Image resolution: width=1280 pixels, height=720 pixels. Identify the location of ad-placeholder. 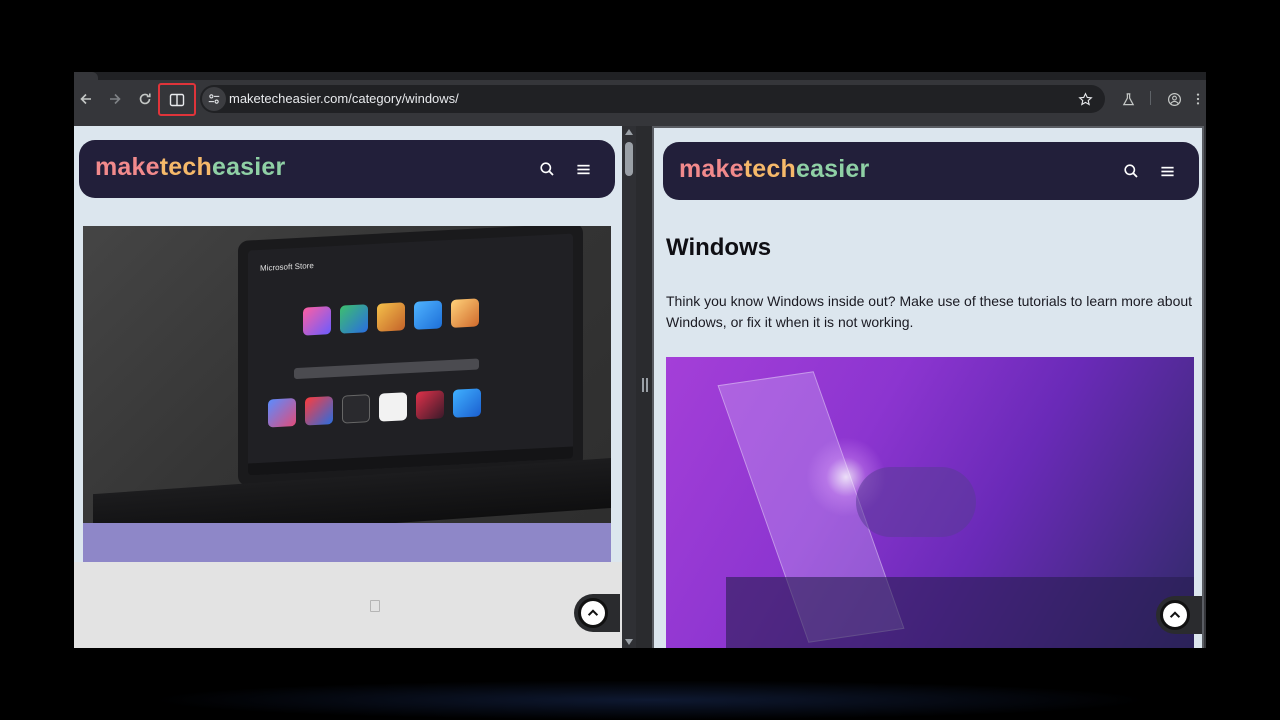
(348, 605).